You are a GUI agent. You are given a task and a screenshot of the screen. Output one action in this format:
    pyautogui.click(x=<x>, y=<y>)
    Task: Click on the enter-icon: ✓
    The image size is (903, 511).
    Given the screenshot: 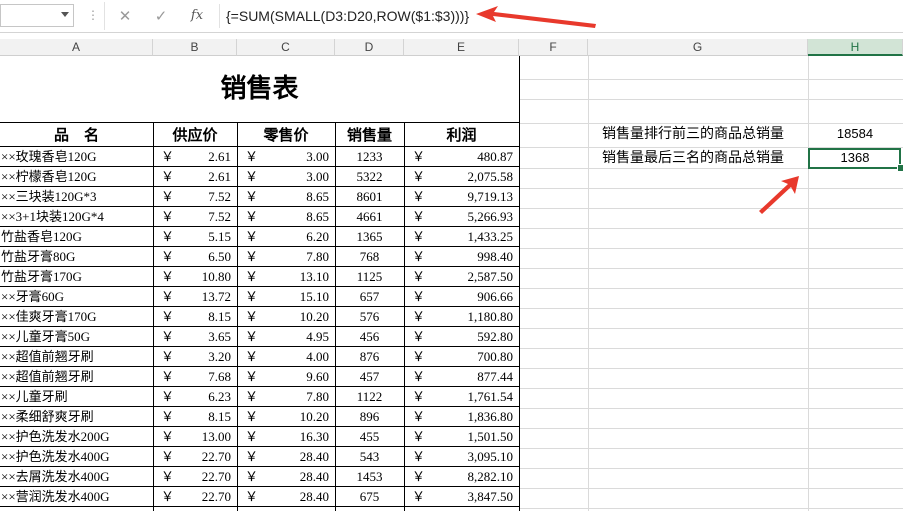 What is the action you would take?
    pyautogui.click(x=161, y=16)
    